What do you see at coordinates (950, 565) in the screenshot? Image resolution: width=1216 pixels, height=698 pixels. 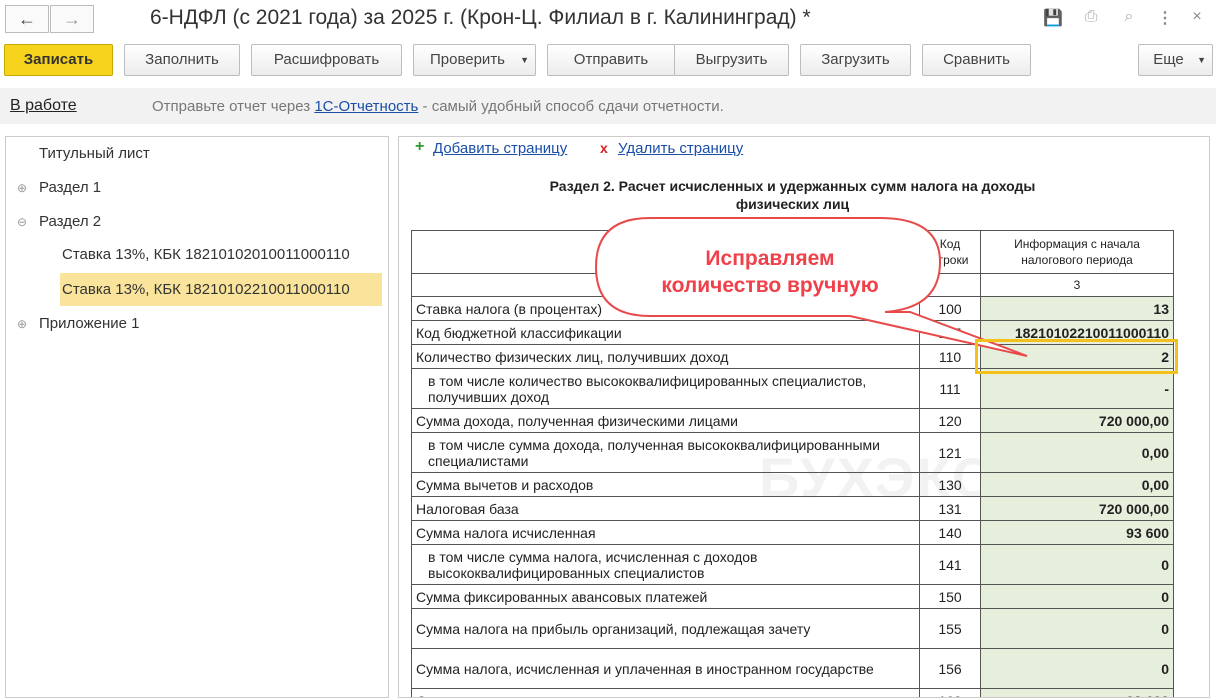 I see `row-code: 141` at bounding box center [950, 565].